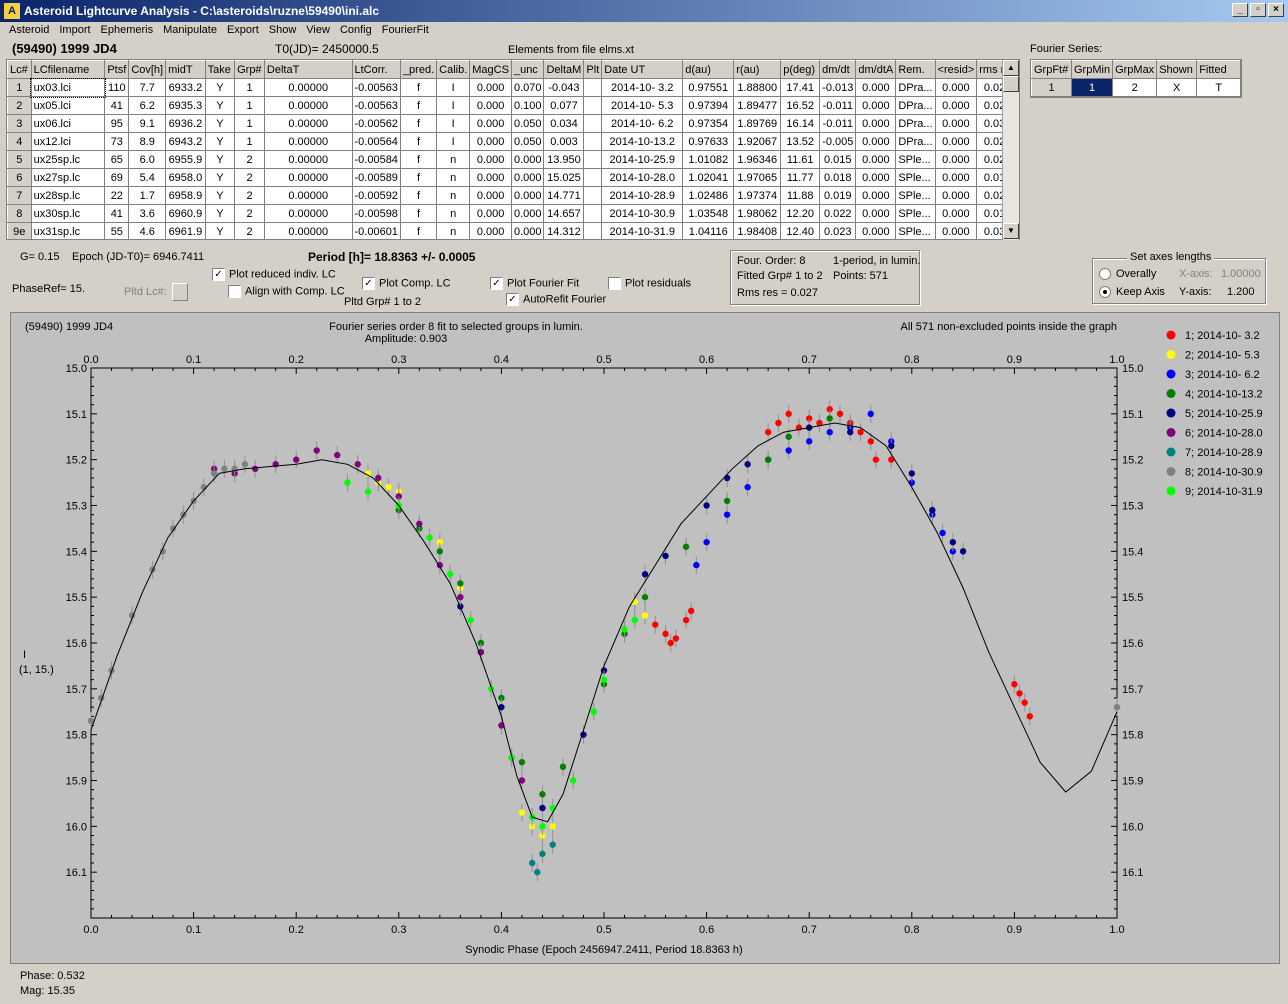 This screenshot has height=1004, width=1288. What do you see at coordinates (564, 213) in the screenshot?
I see `lc-cell: 14.657` at bounding box center [564, 213].